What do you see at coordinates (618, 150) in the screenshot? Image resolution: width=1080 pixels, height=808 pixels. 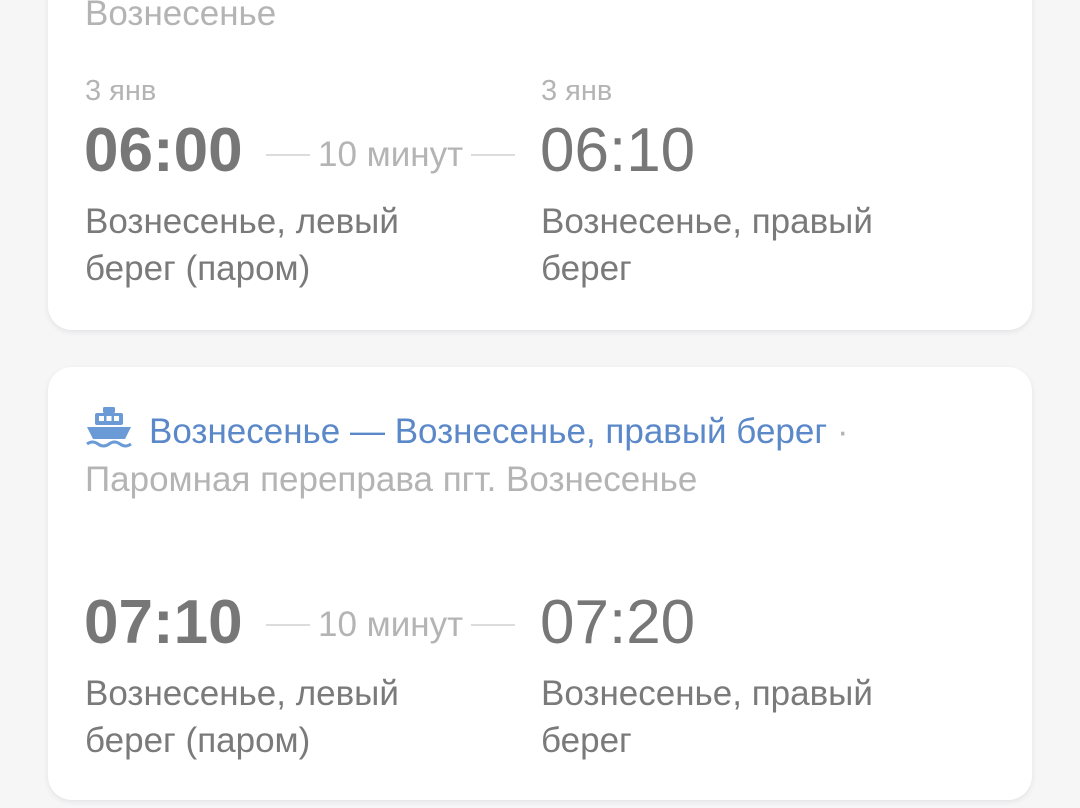 I see `arrival-time: 06:10` at bounding box center [618, 150].